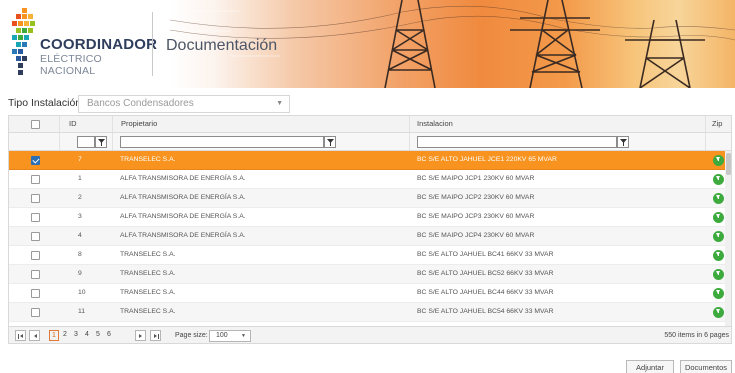  I want to click on installation-type-value: Bancos Condensadores, so click(140, 103).